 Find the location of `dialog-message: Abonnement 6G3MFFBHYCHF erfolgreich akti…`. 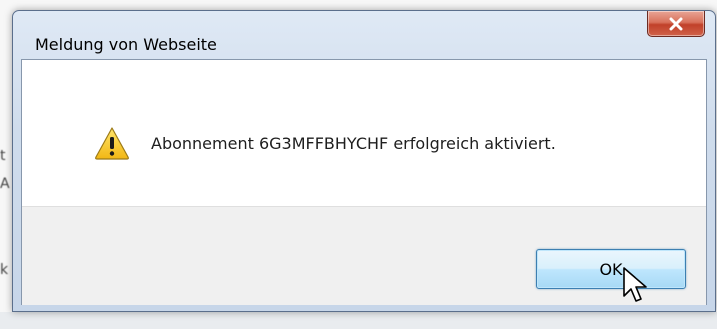

dialog-message: Abonnement 6G3MFFBHYCHF erfolgreich akti… is located at coordinates (353, 143).